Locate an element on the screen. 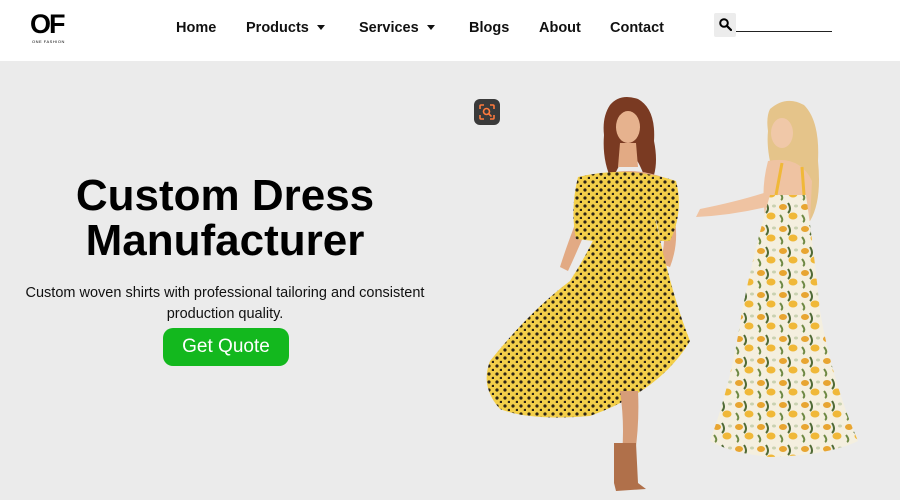  nav-item-contact: Contact is located at coordinates (637, 28).